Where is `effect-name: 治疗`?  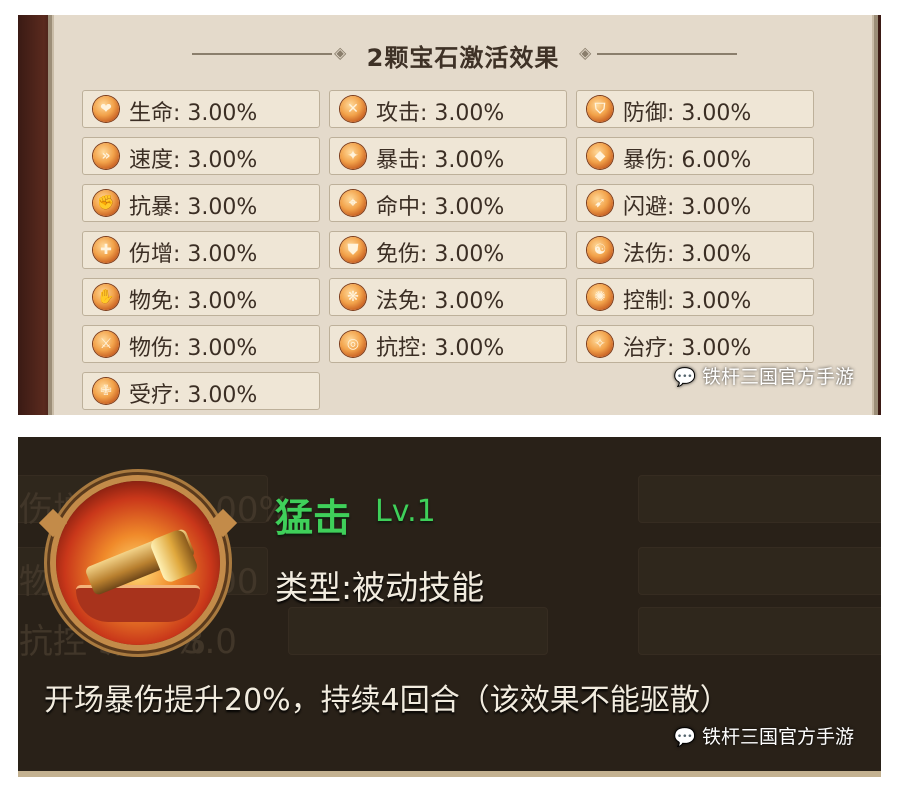 effect-name: 治疗 is located at coordinates (645, 348).